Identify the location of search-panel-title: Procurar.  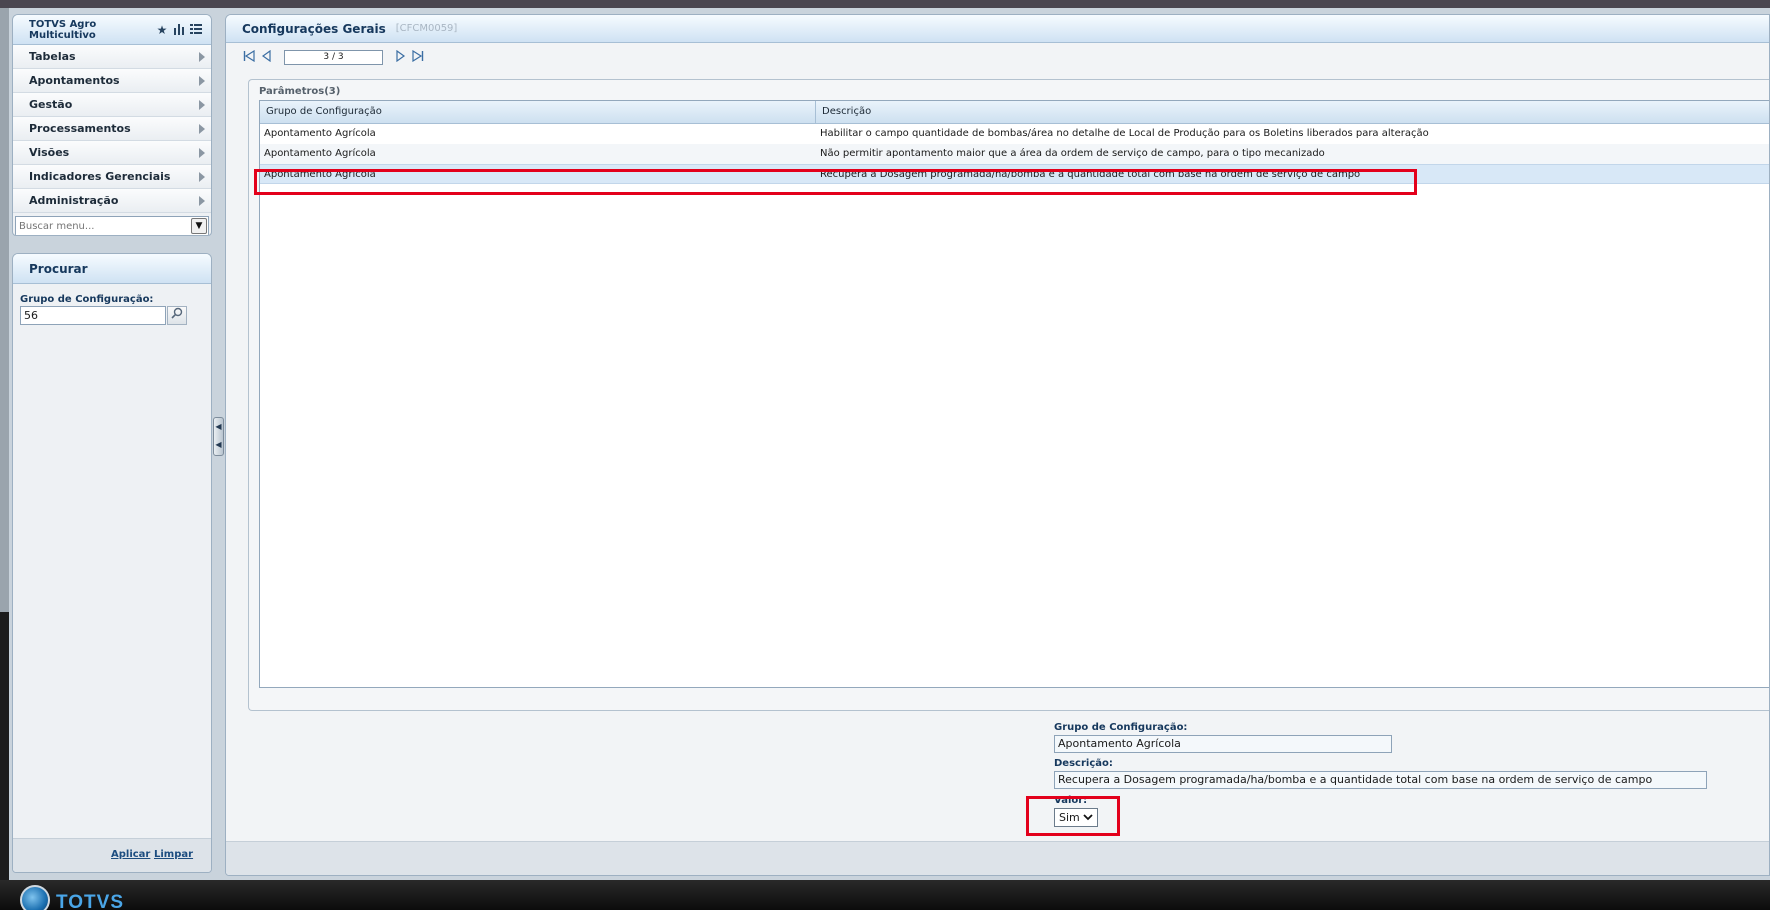
(112, 269).